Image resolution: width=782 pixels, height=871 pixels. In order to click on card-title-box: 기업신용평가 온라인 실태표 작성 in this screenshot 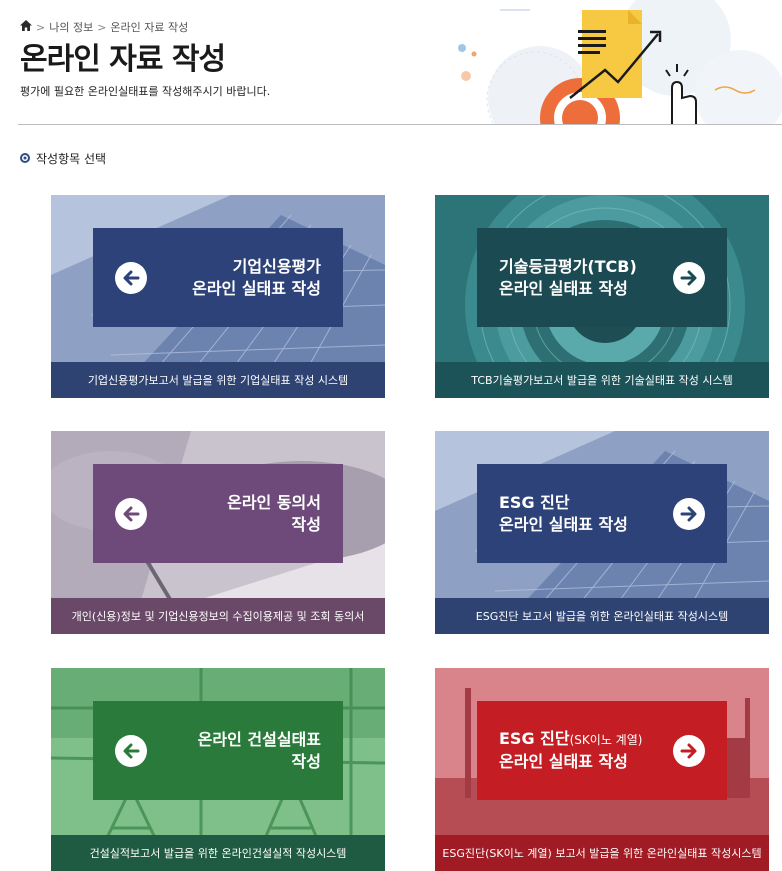, I will do `click(218, 277)`.